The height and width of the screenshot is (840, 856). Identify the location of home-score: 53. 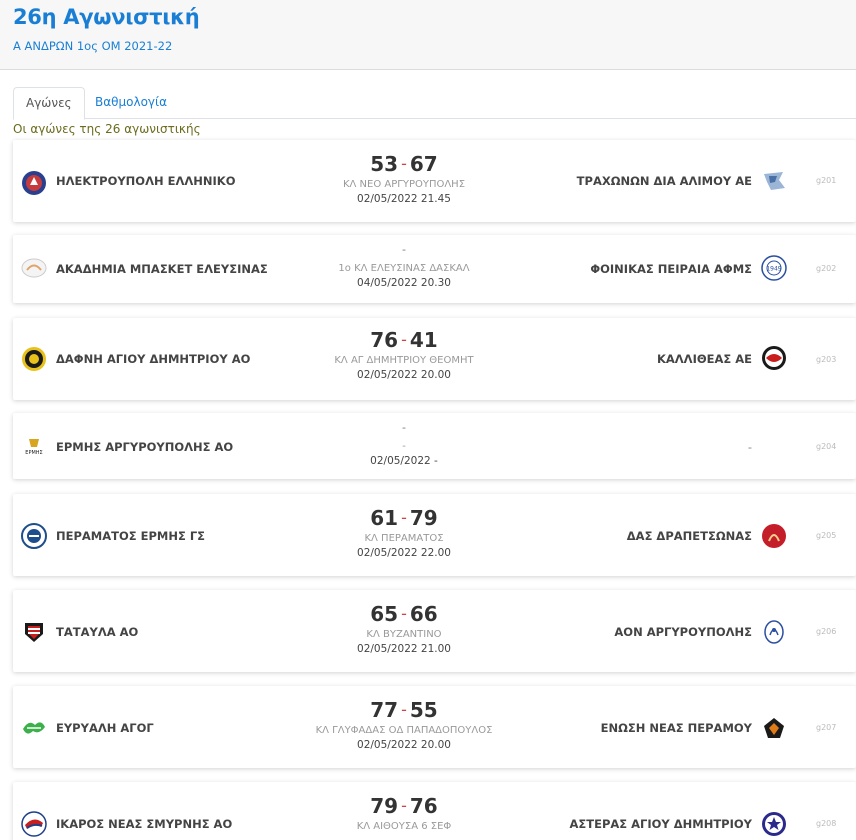
(384, 164).